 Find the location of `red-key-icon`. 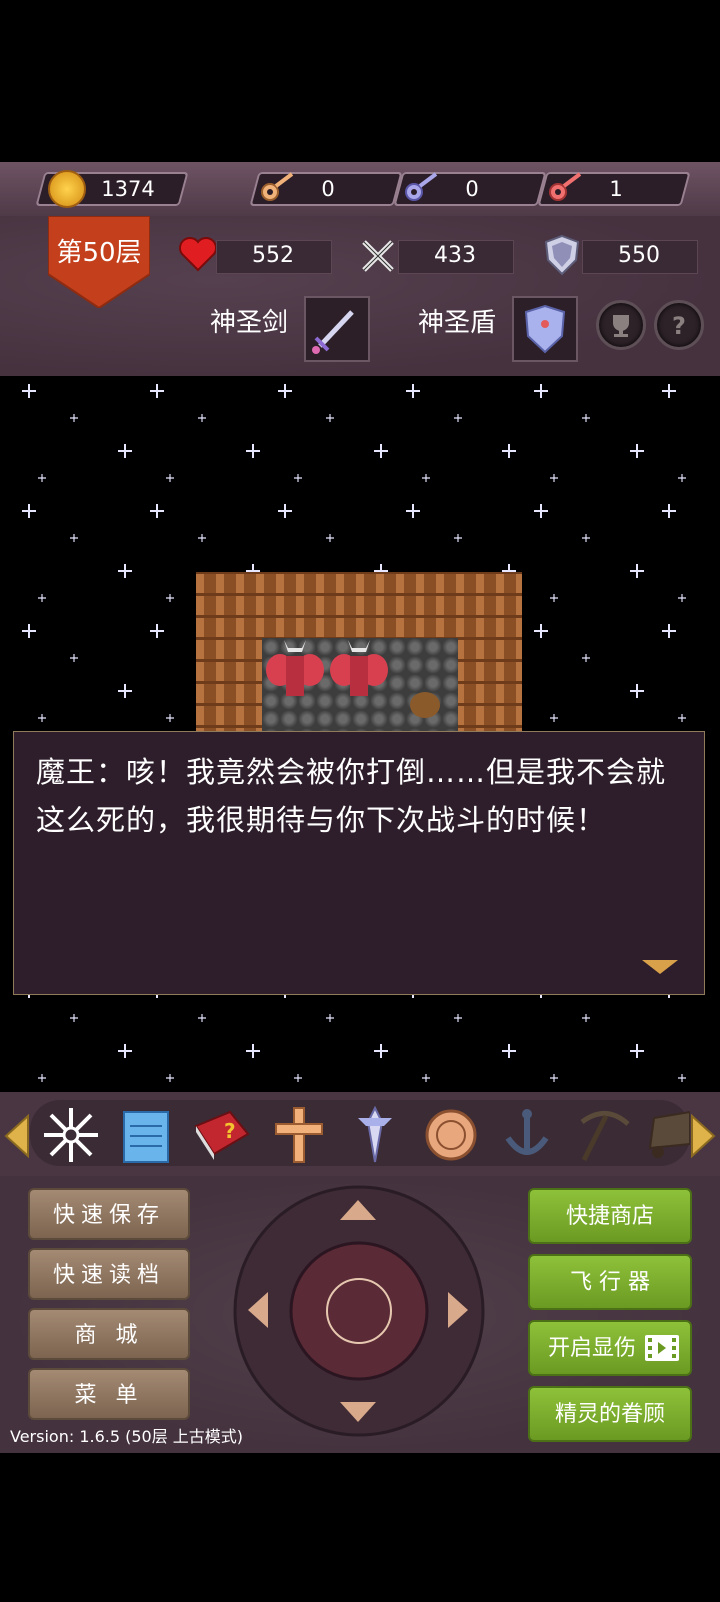

red-key-icon is located at coordinates (566, 187).